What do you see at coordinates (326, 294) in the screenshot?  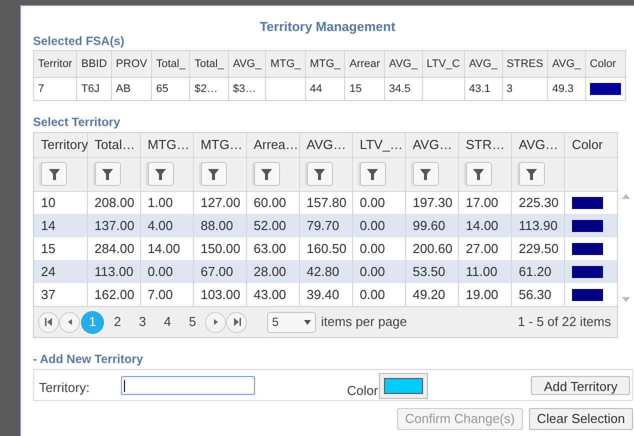 I see `table-row: 37 162.00 7.00 103.00 43.00 39.40 0.00 49.20 19.00 56.30` at bounding box center [326, 294].